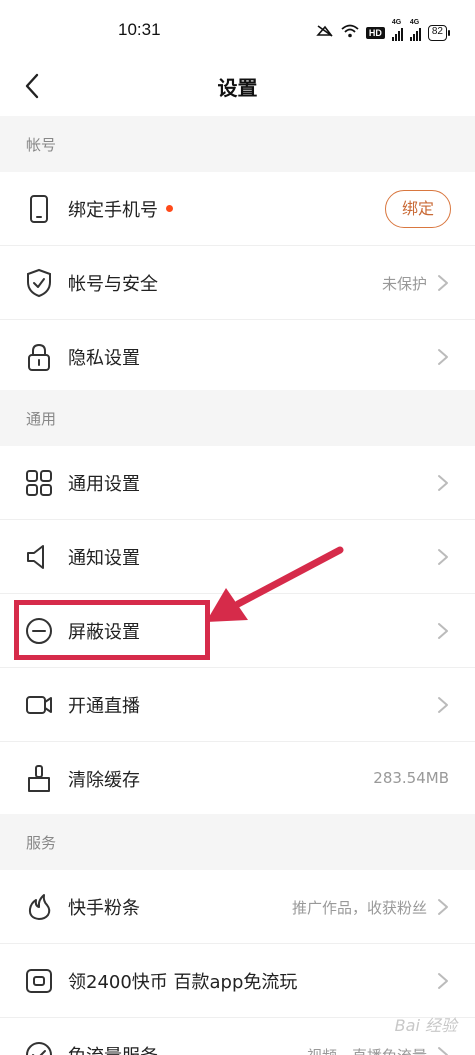 Image resolution: width=475 pixels, height=1055 pixels. I want to click on lock-icon, so click(39, 357).